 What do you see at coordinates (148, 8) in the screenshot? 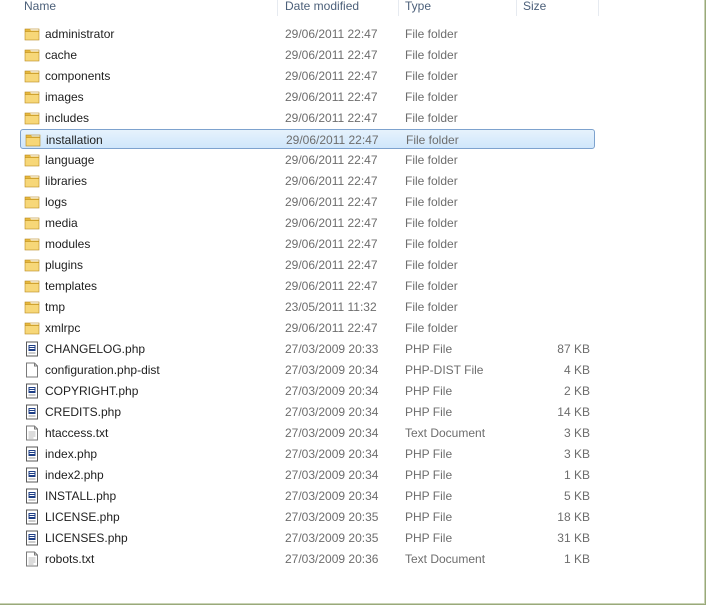
I see `column-header-name: Name` at bounding box center [148, 8].